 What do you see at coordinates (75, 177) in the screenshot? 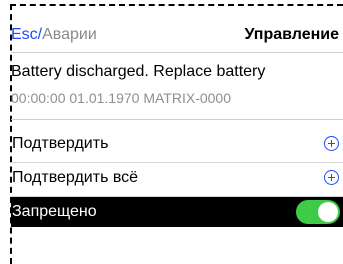
I see `confirm-all-button-label: Подтвердить всё` at bounding box center [75, 177].